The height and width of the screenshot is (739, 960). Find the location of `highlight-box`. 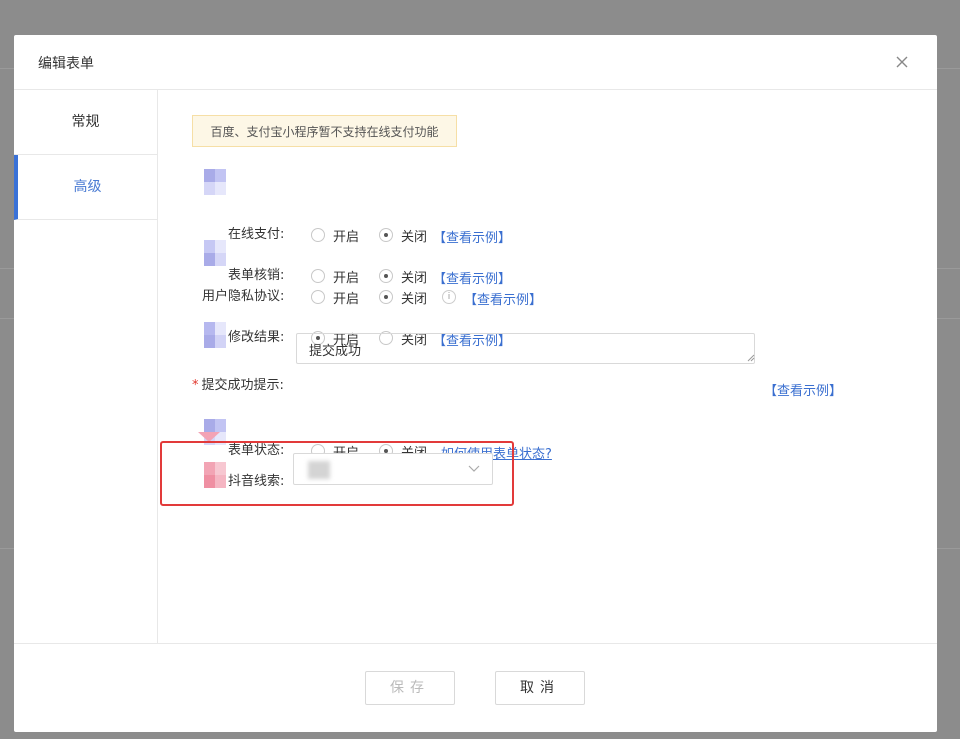

highlight-box is located at coordinates (337, 473).